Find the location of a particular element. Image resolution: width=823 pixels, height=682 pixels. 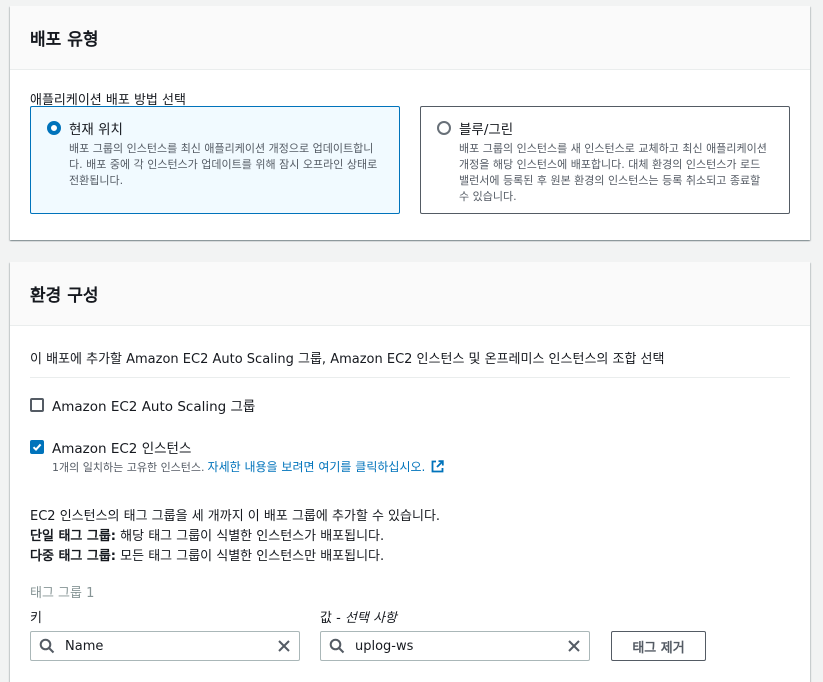

tag-group-label: 태그 그룹 1 is located at coordinates (62, 593).